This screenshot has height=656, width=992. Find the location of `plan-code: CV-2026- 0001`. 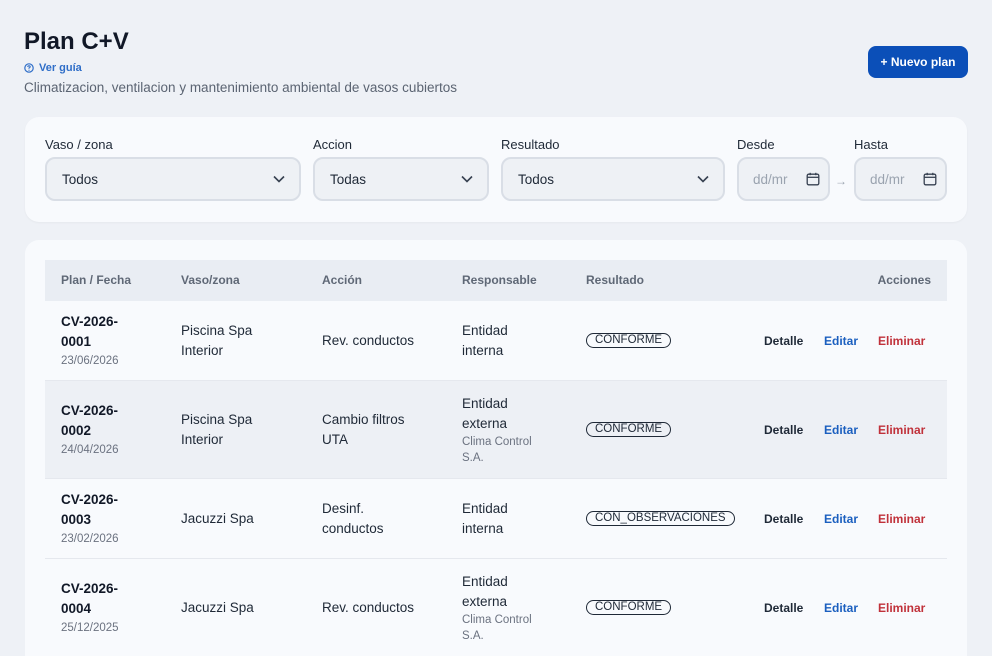

plan-code: CV-2026- 0001 is located at coordinates (90, 331).